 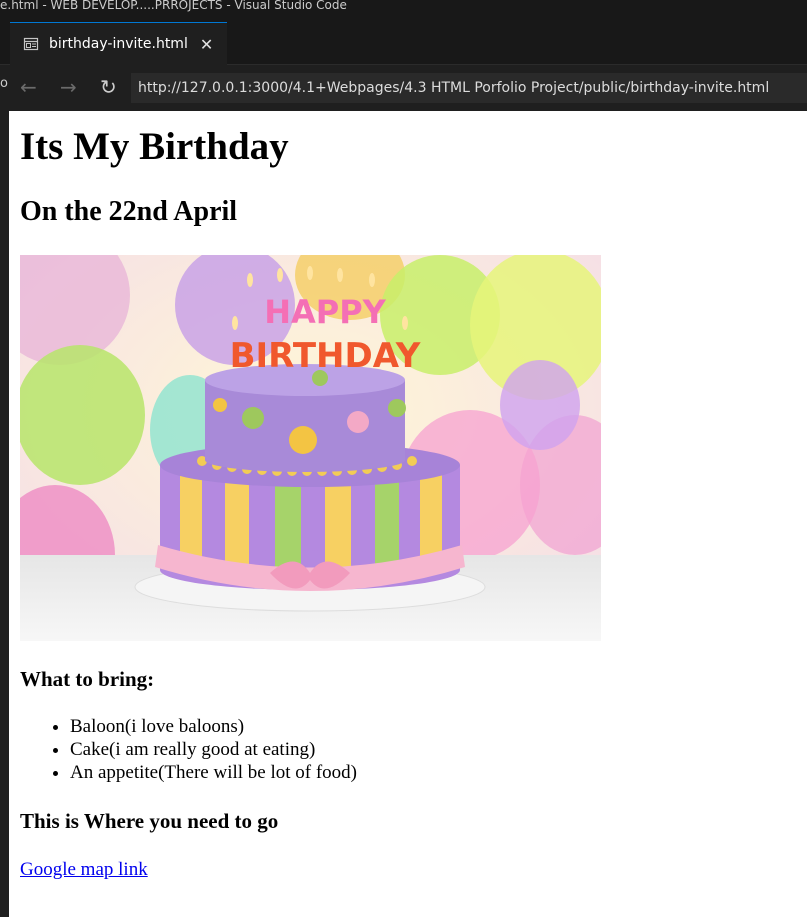 What do you see at coordinates (28, 87) in the screenshot?
I see `back-arrow-icon: ←` at bounding box center [28, 87].